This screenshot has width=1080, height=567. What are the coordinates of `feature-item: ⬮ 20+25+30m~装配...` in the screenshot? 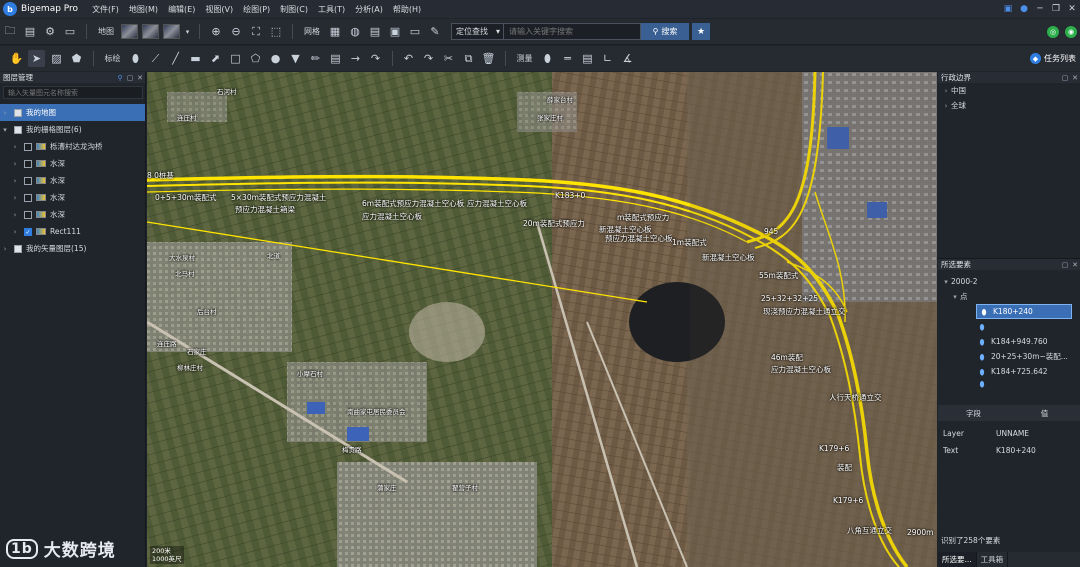 It's located at (1009, 356).